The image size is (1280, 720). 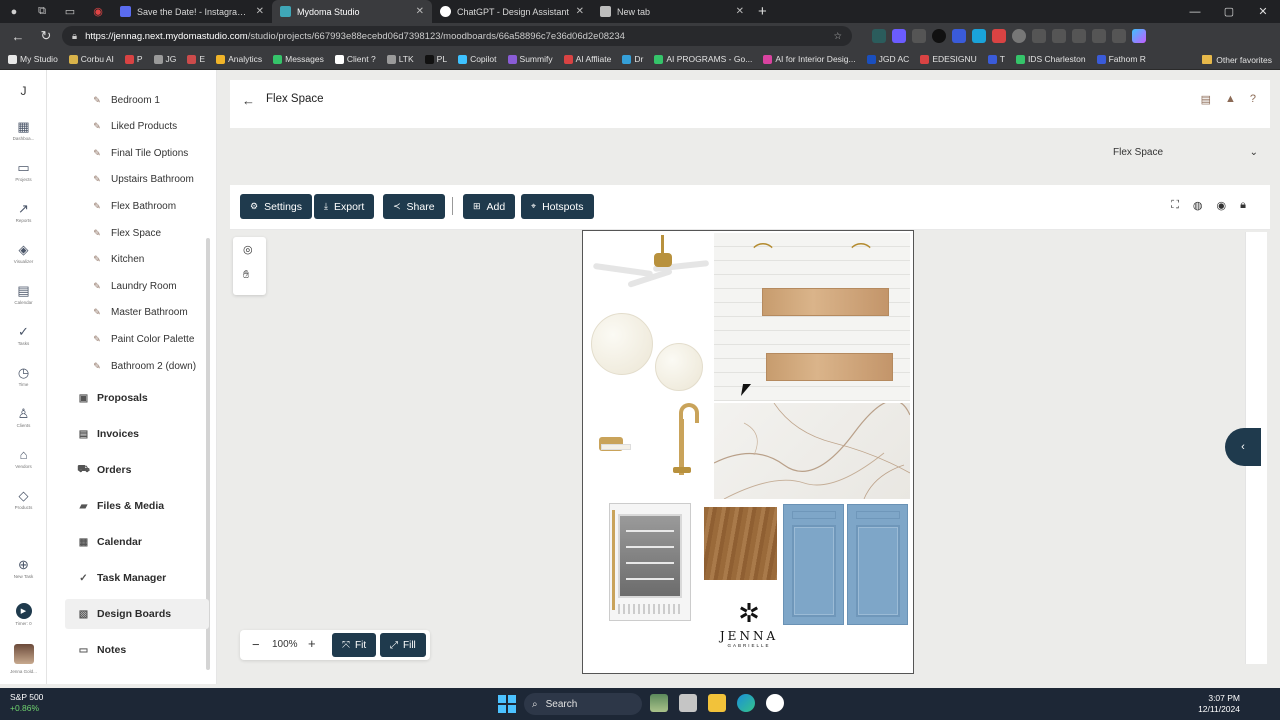 I want to click on file-explorer-icon, so click(x=717, y=703).